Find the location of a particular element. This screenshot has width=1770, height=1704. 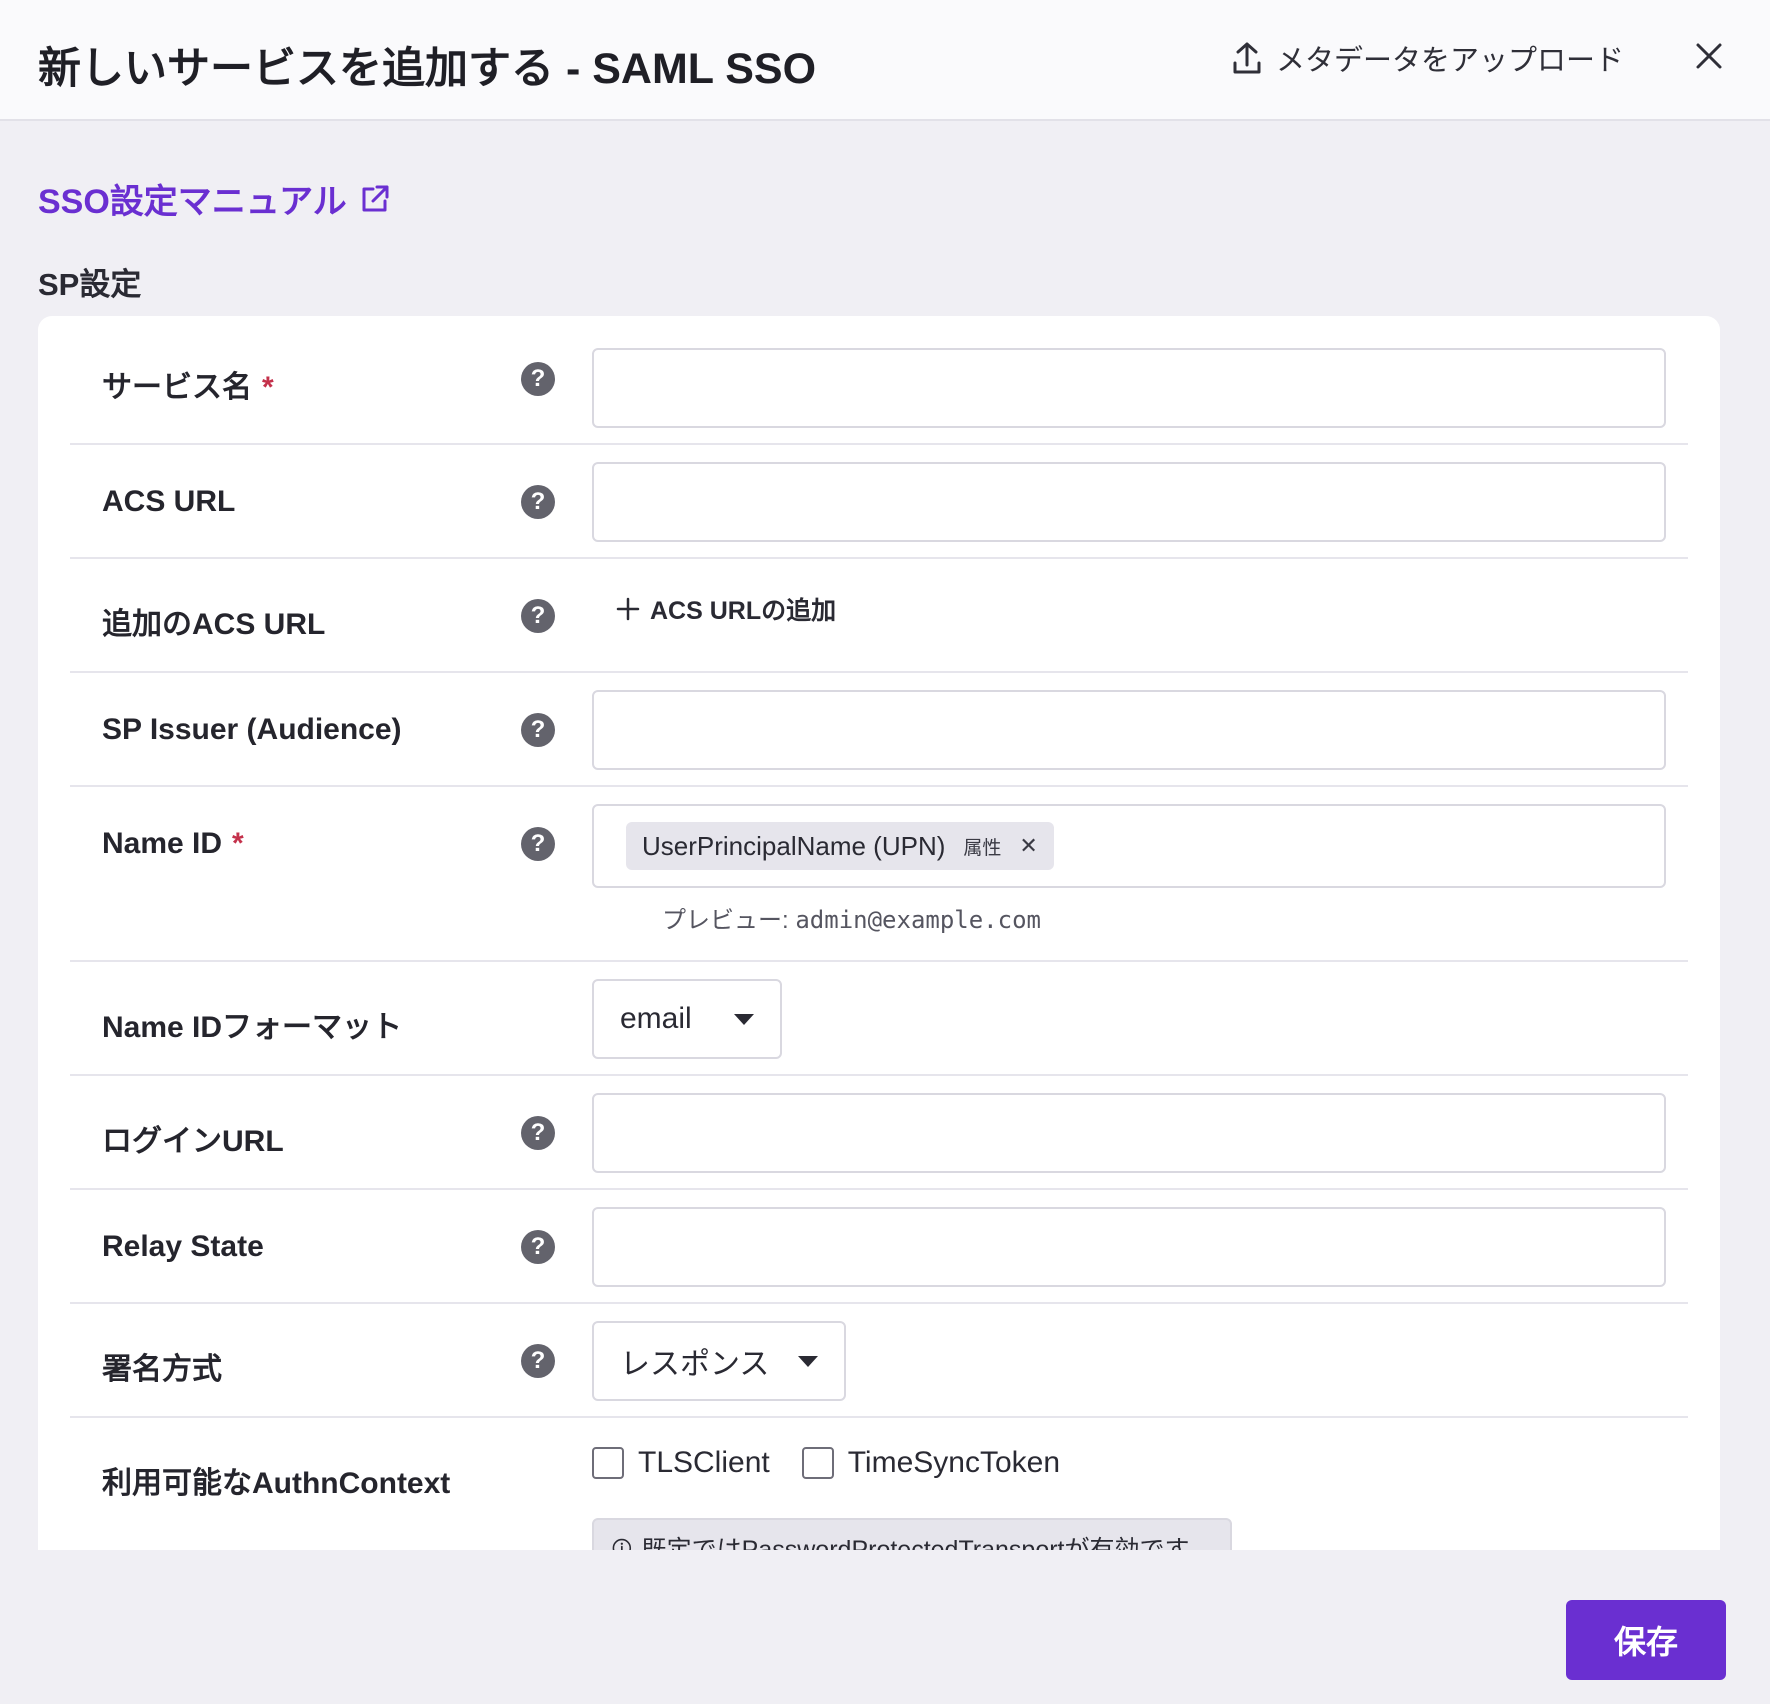

acs-url-input is located at coordinates (1129, 502).